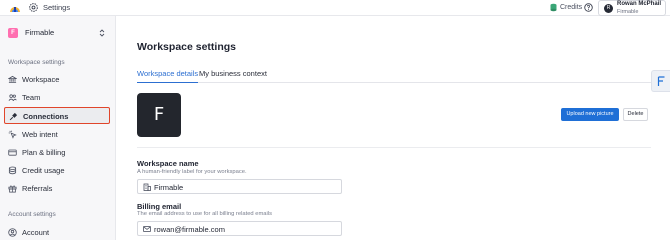  What do you see at coordinates (394, 74) in the screenshot?
I see `tab-bar: Workspace details My business context` at bounding box center [394, 74].